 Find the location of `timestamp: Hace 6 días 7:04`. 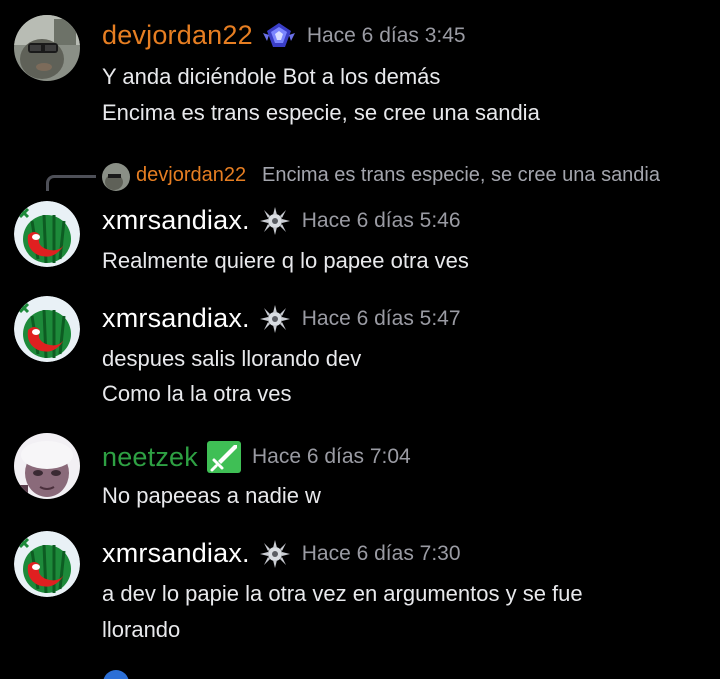

timestamp: Hace 6 días 7:04 is located at coordinates (331, 456).